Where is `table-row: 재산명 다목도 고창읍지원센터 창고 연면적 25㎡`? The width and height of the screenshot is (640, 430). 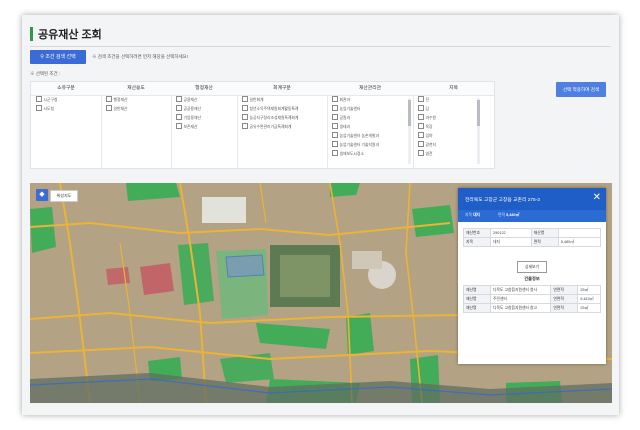 table-row: 재산명 다목도 고창읍지원센터 창고 연면적 25㎡ is located at coordinates (532, 308).